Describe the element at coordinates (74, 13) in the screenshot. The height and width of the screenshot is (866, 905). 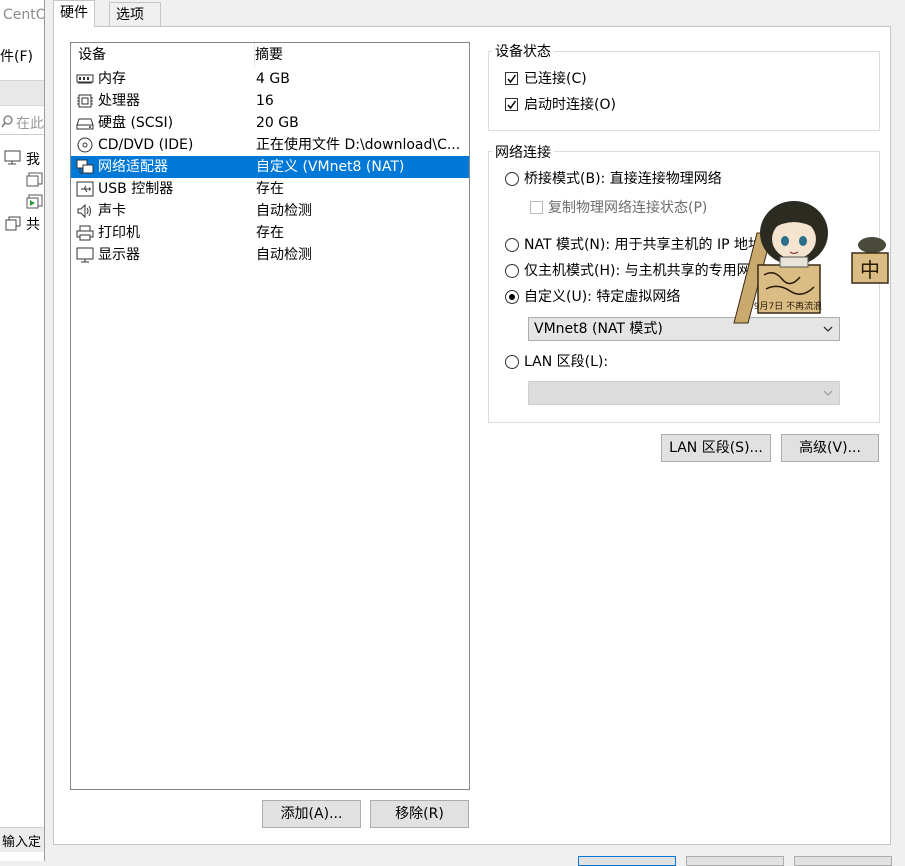
I see `tab-hardware: 硬件` at that location.